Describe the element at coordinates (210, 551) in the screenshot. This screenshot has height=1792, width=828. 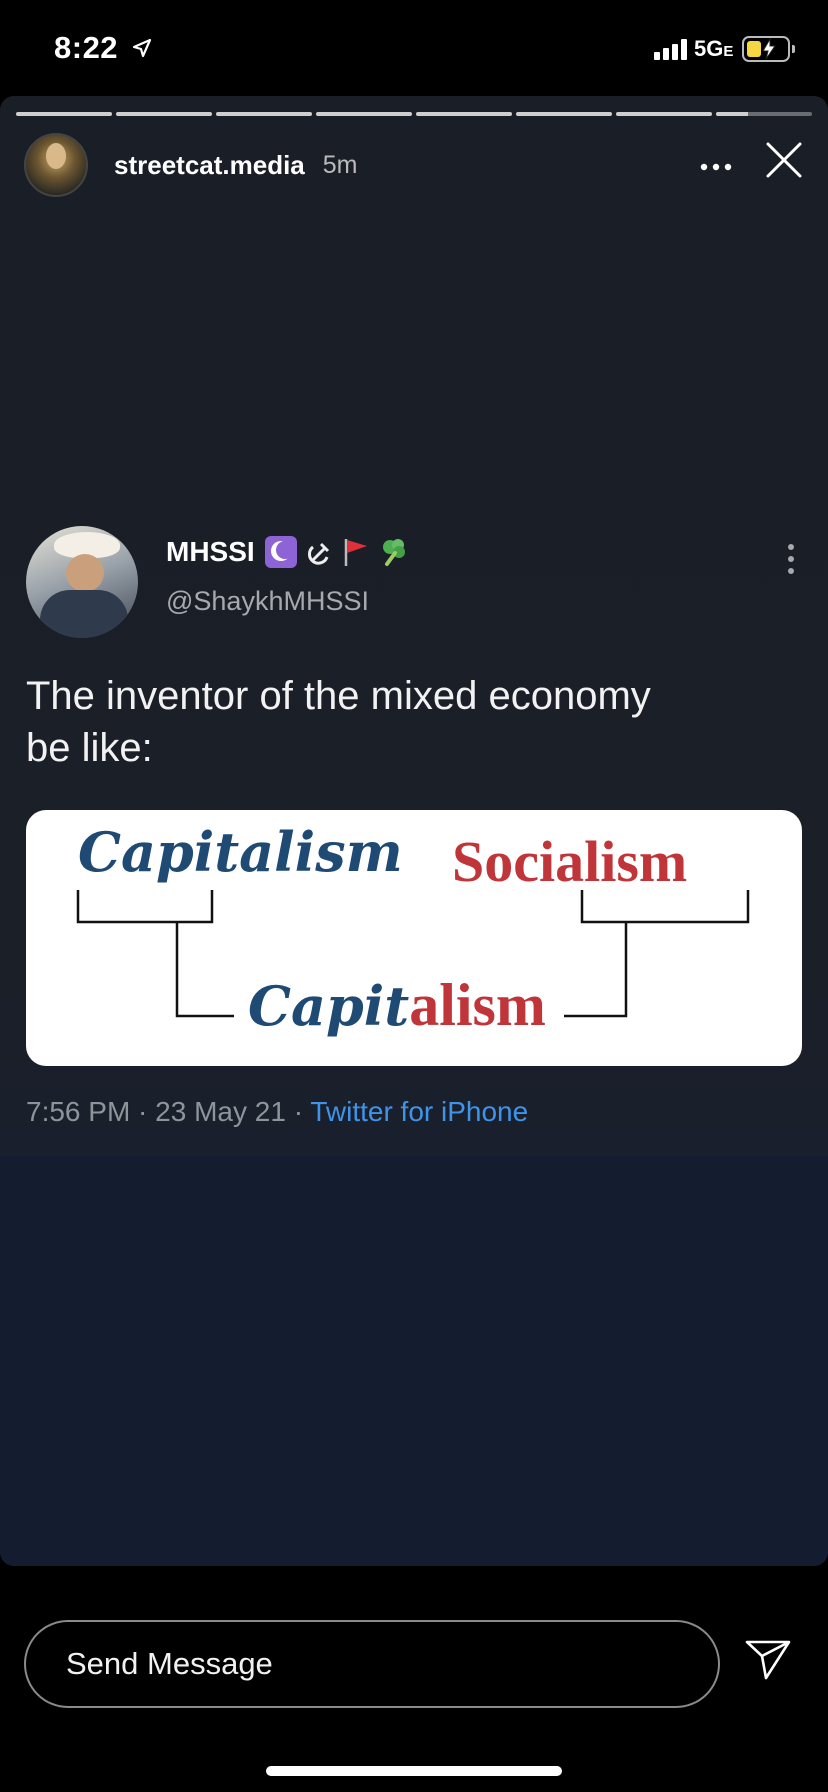
I see `tweet-display-name-text: MHSSI` at that location.